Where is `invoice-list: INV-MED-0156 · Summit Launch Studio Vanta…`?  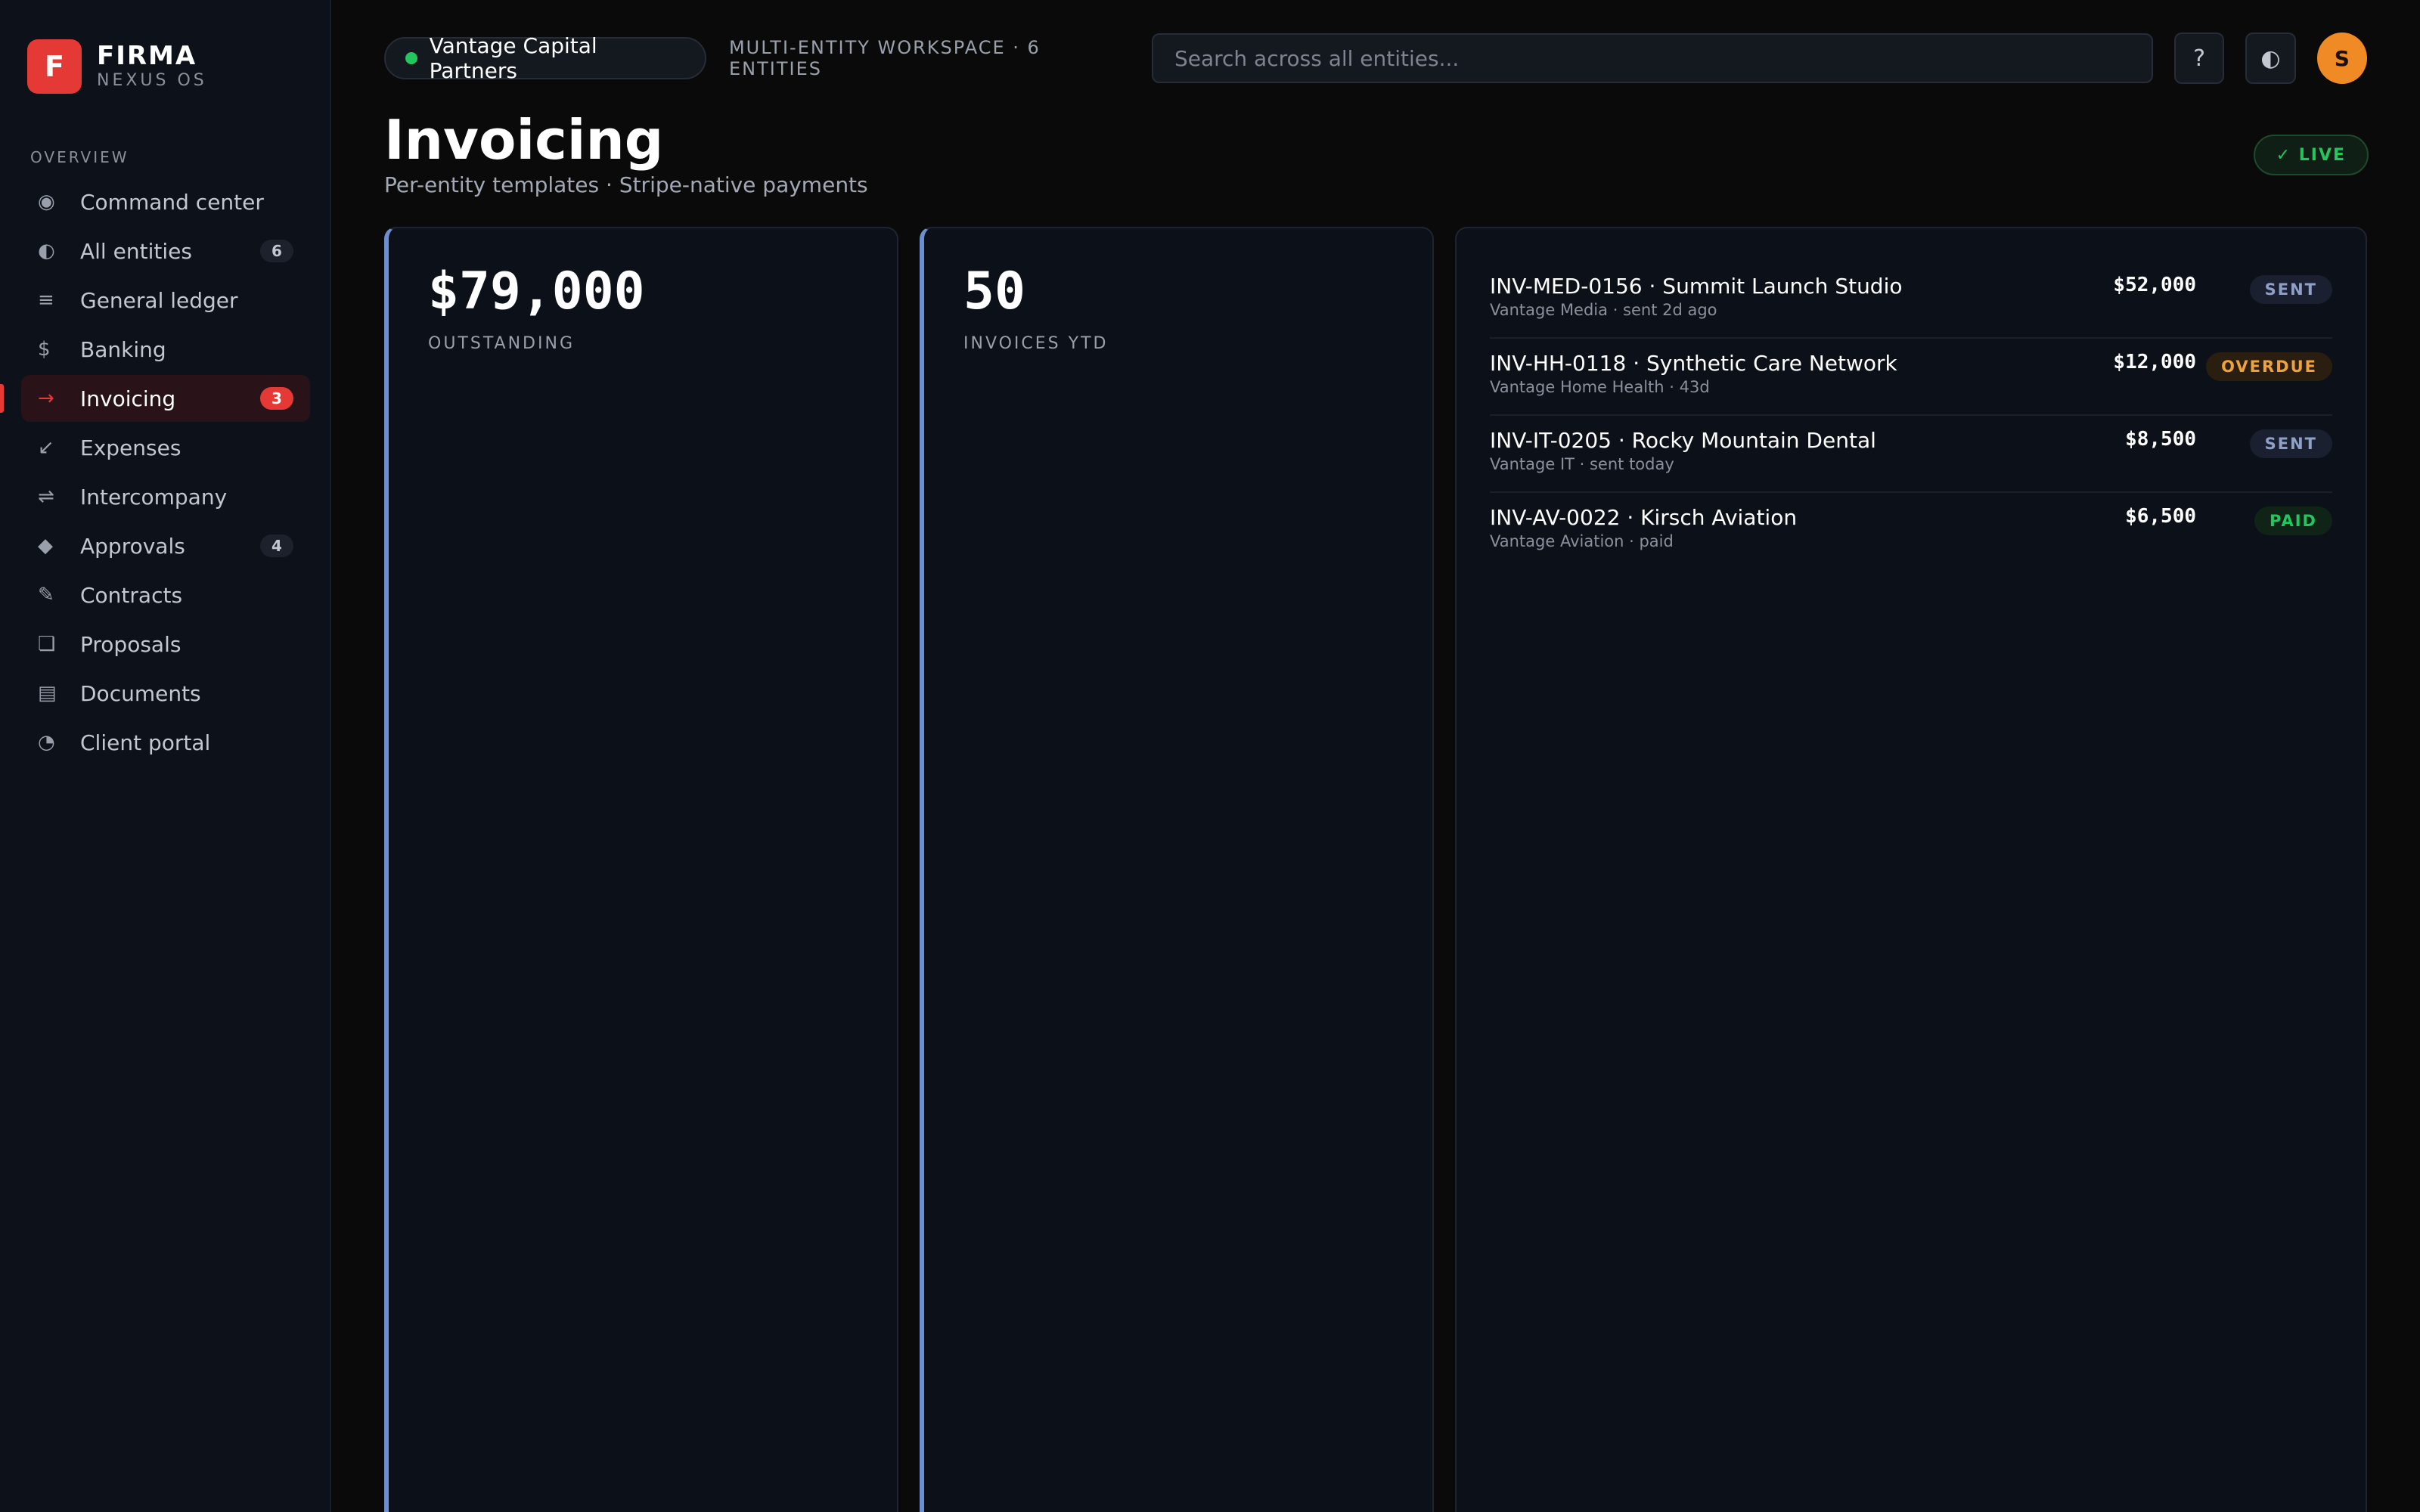 invoice-list: INV-MED-0156 · Summit Launch Studio Vanta… is located at coordinates (1911, 416).